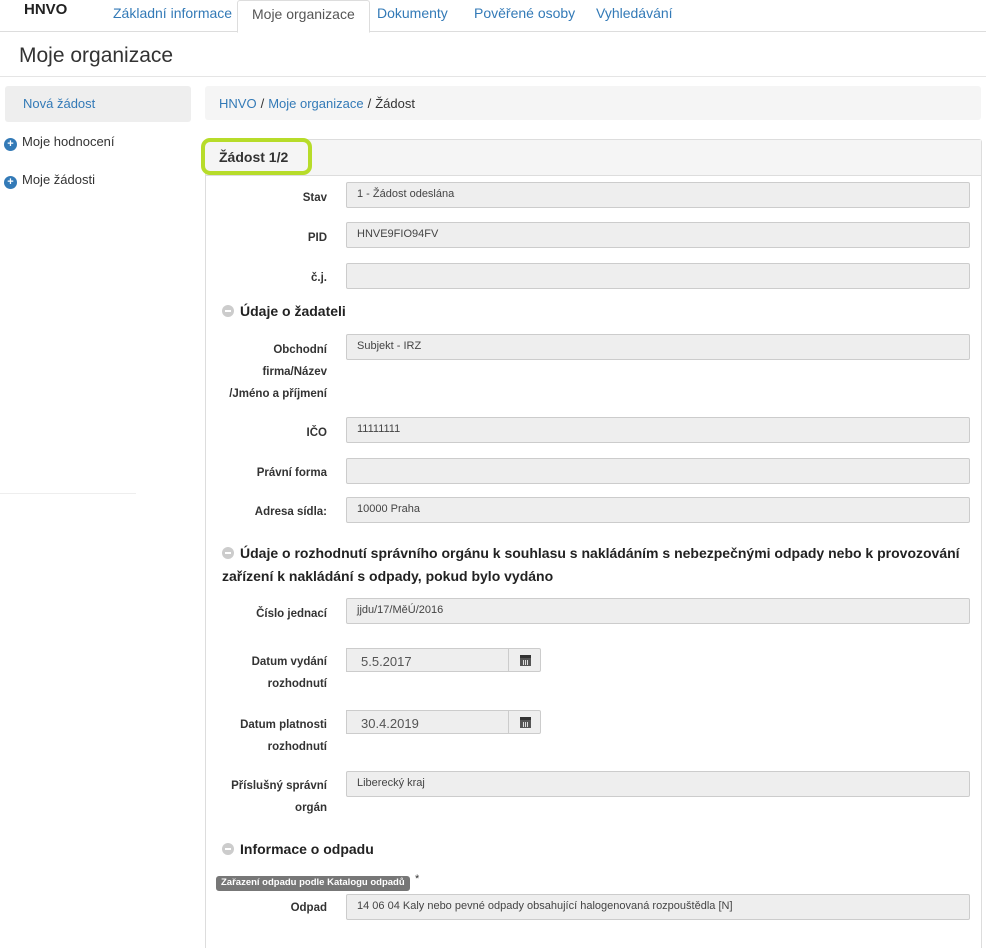  What do you see at coordinates (658, 430) in the screenshot?
I see `ico-field: 11111111` at bounding box center [658, 430].